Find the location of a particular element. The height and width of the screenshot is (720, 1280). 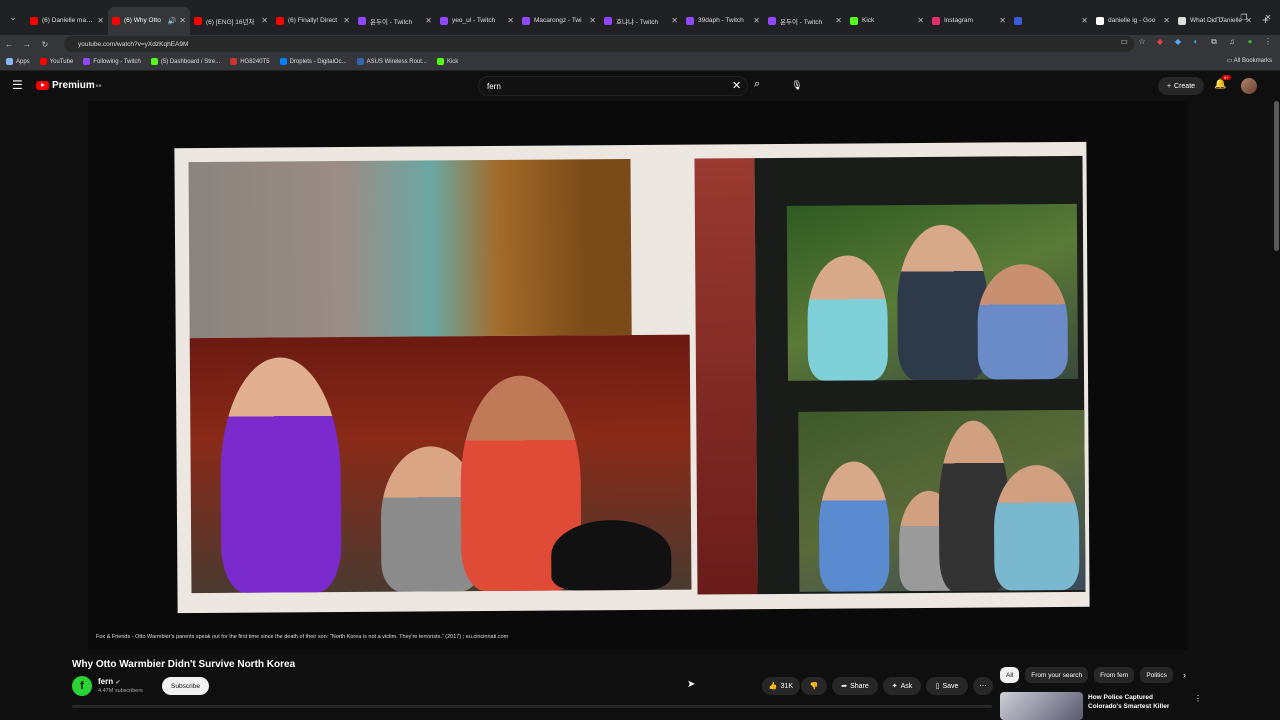

browser-tab: (6) [ENG] 16년차 ✕ is located at coordinates (231, 21).